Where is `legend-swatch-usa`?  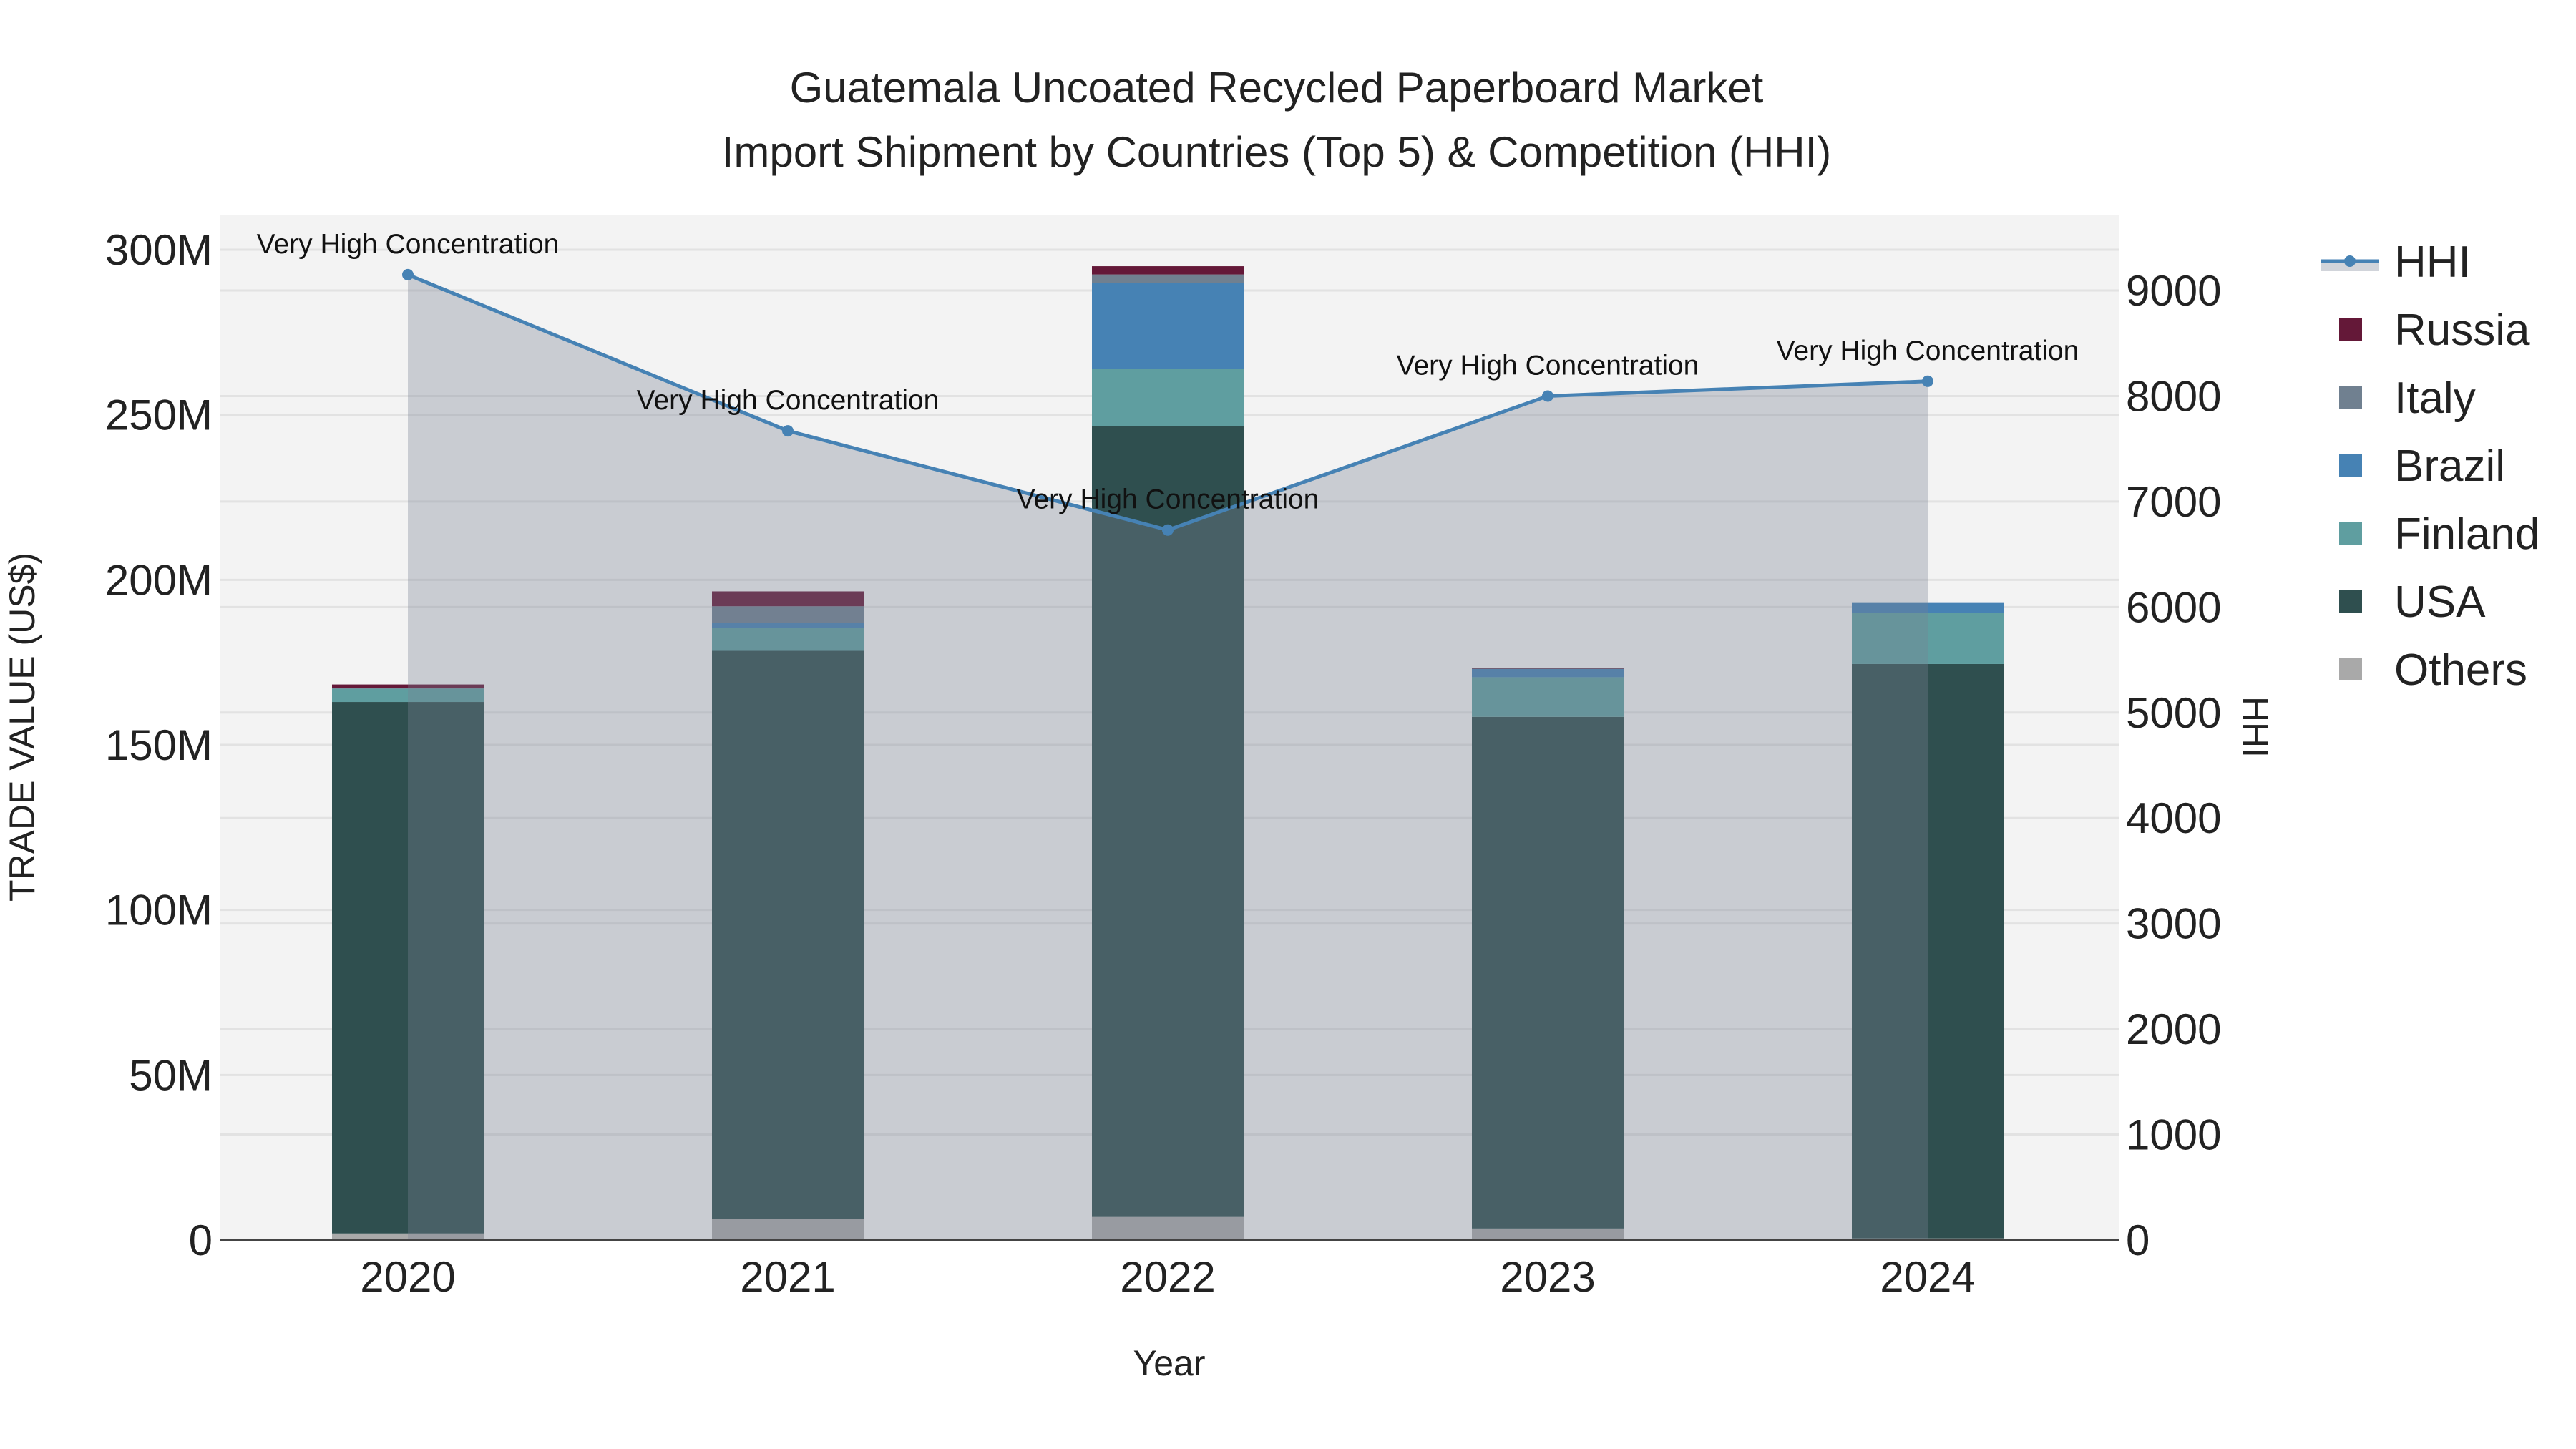
legend-swatch-usa is located at coordinates (2350, 601).